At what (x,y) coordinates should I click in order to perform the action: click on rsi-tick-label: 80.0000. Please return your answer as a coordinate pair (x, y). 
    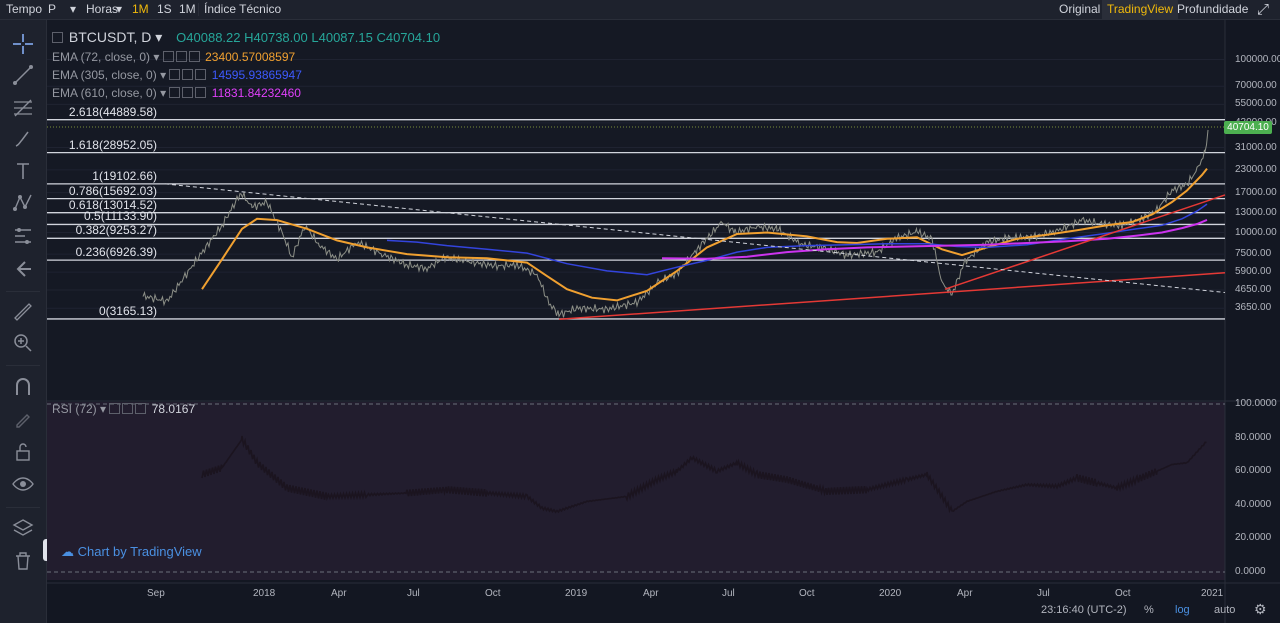
    Looking at the image, I should click on (1253, 437).